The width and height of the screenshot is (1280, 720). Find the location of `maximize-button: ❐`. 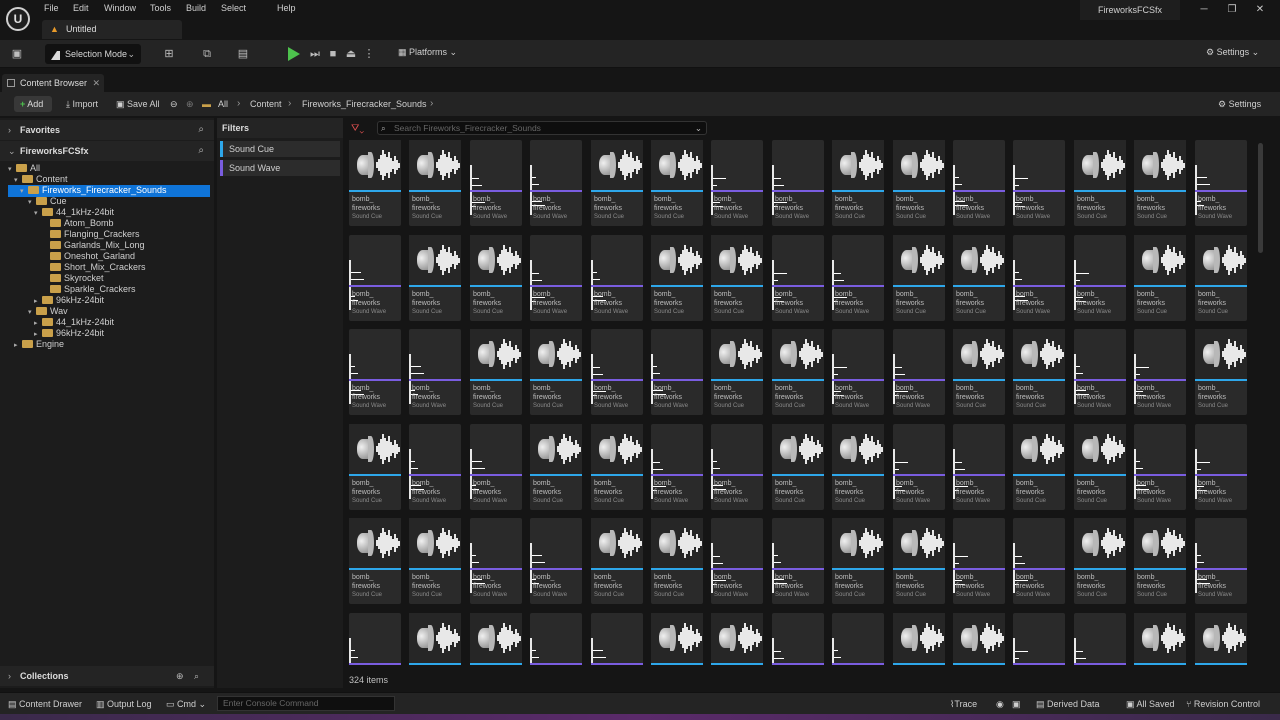

maximize-button: ❐ is located at coordinates (1232, 11).